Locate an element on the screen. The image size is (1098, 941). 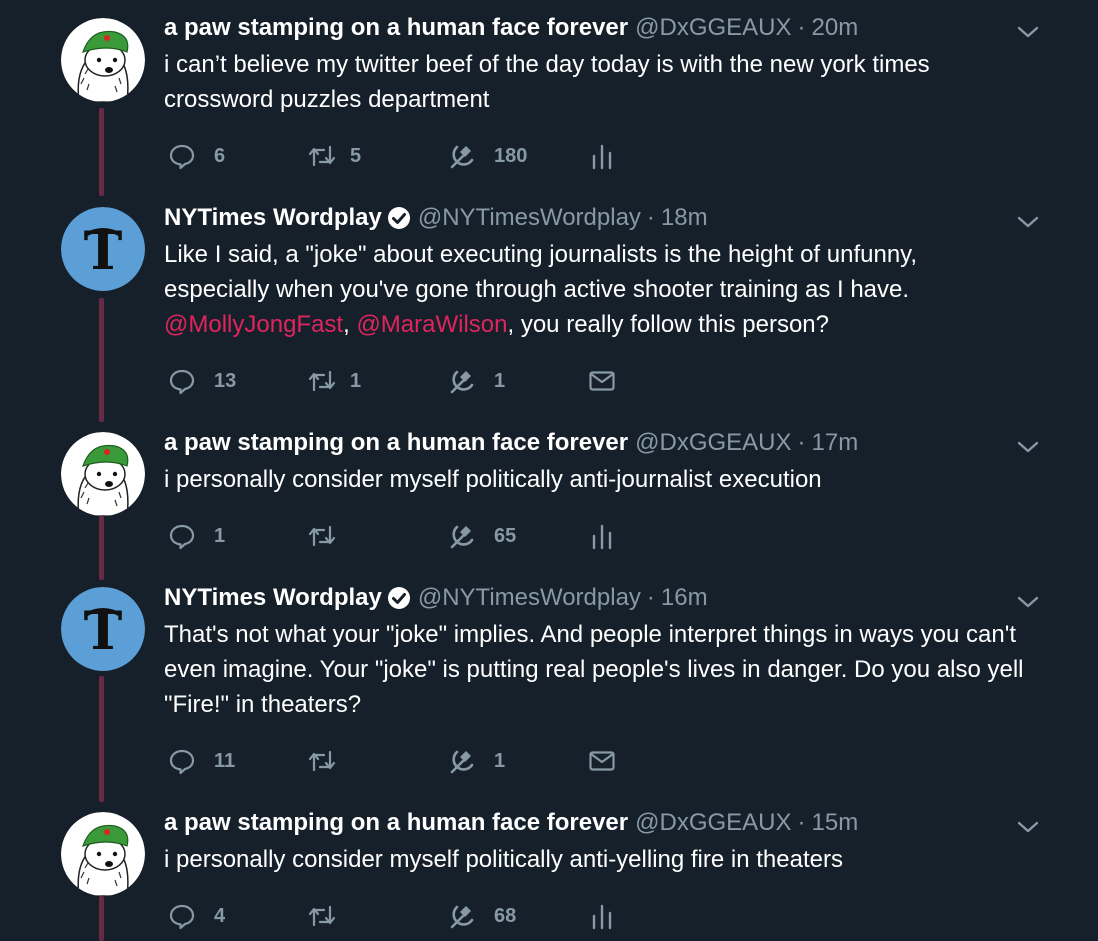
tweet-text-tail: , you really follow this person? is located at coordinates (668, 324).